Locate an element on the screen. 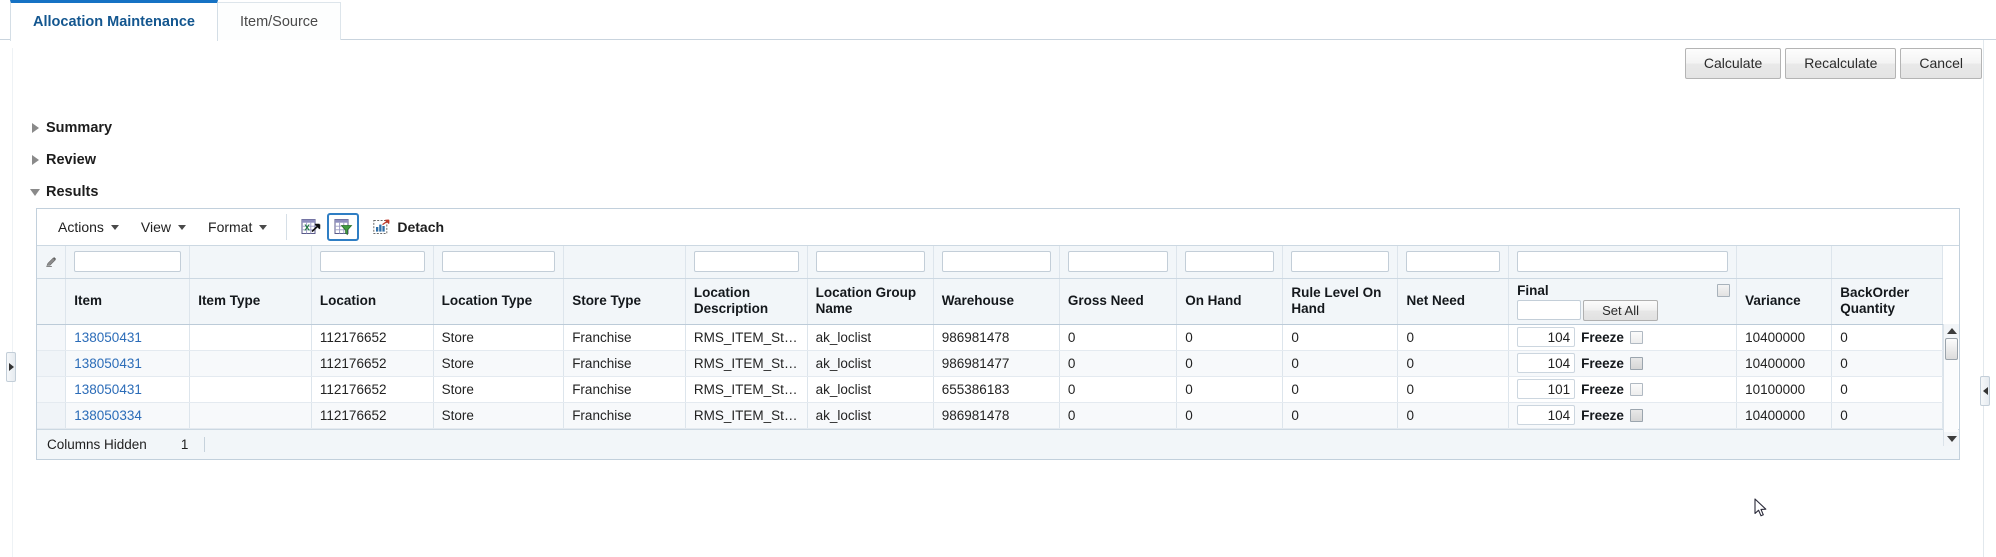 The width and height of the screenshot is (1996, 557). cancel-button: Cancel is located at coordinates (1941, 64).